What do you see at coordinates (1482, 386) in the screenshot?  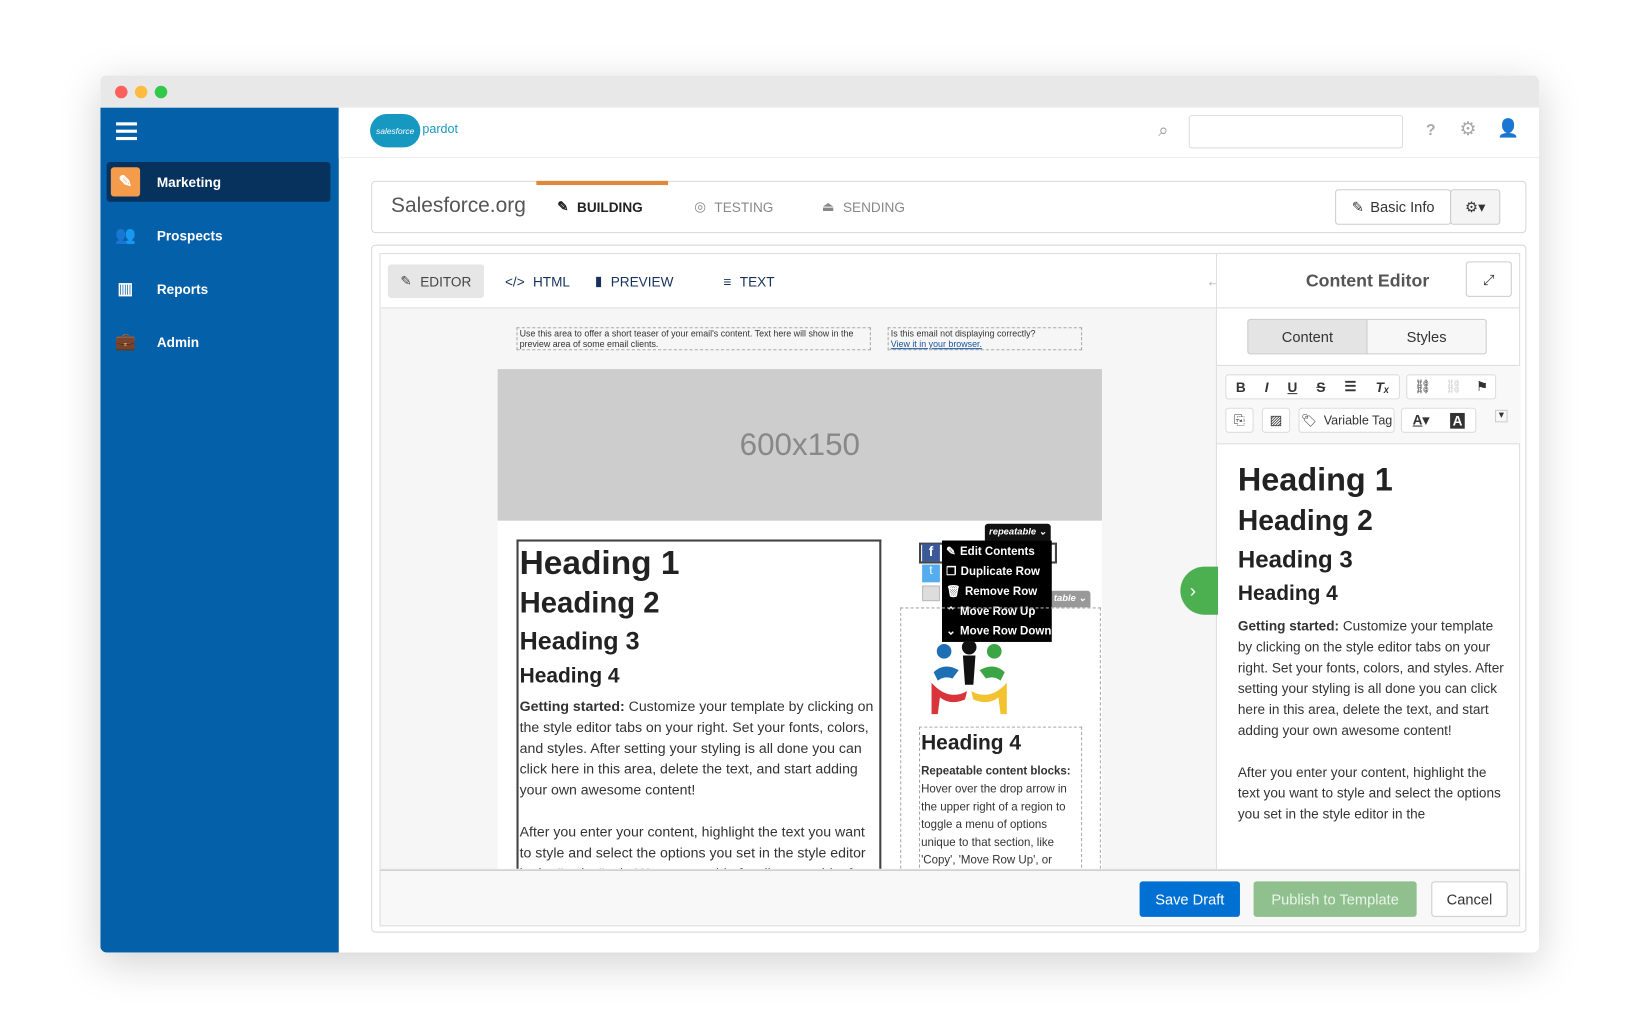 I see `flag-button: ⚑` at bounding box center [1482, 386].